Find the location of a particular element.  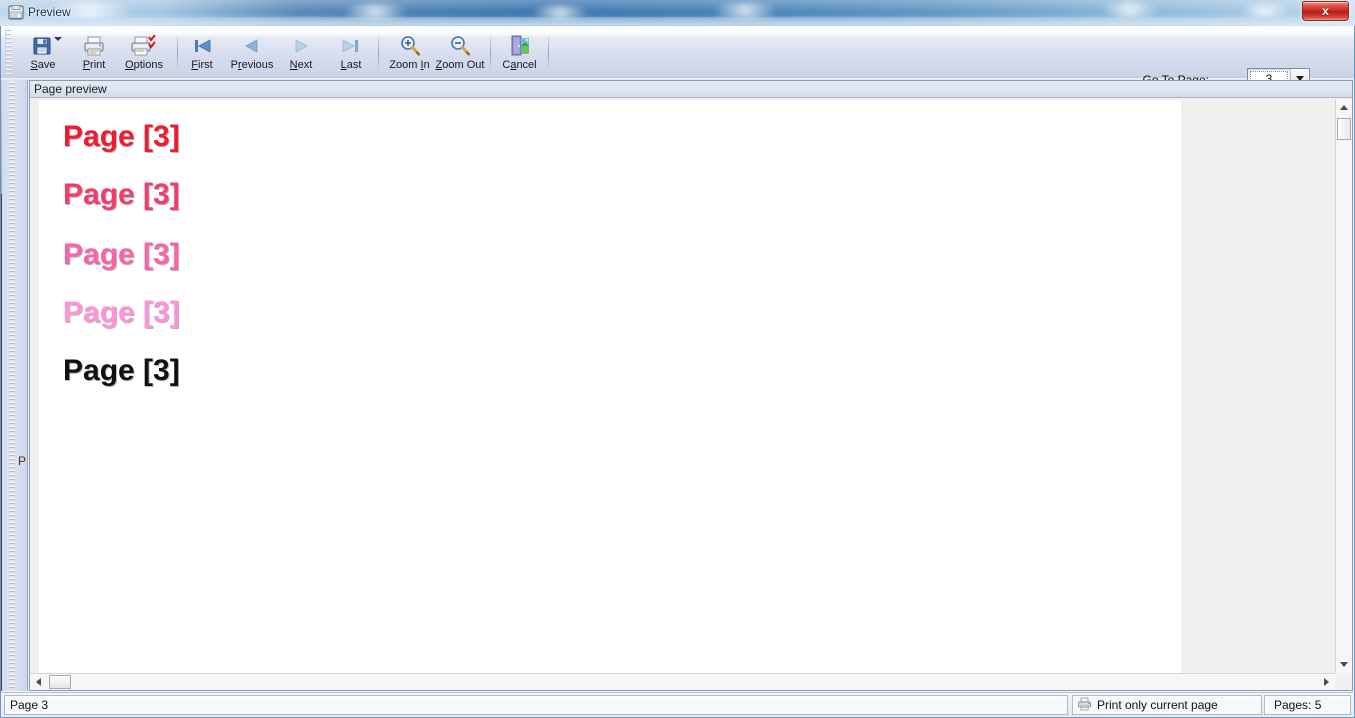

zoom-out-icon is located at coordinates (460, 45).